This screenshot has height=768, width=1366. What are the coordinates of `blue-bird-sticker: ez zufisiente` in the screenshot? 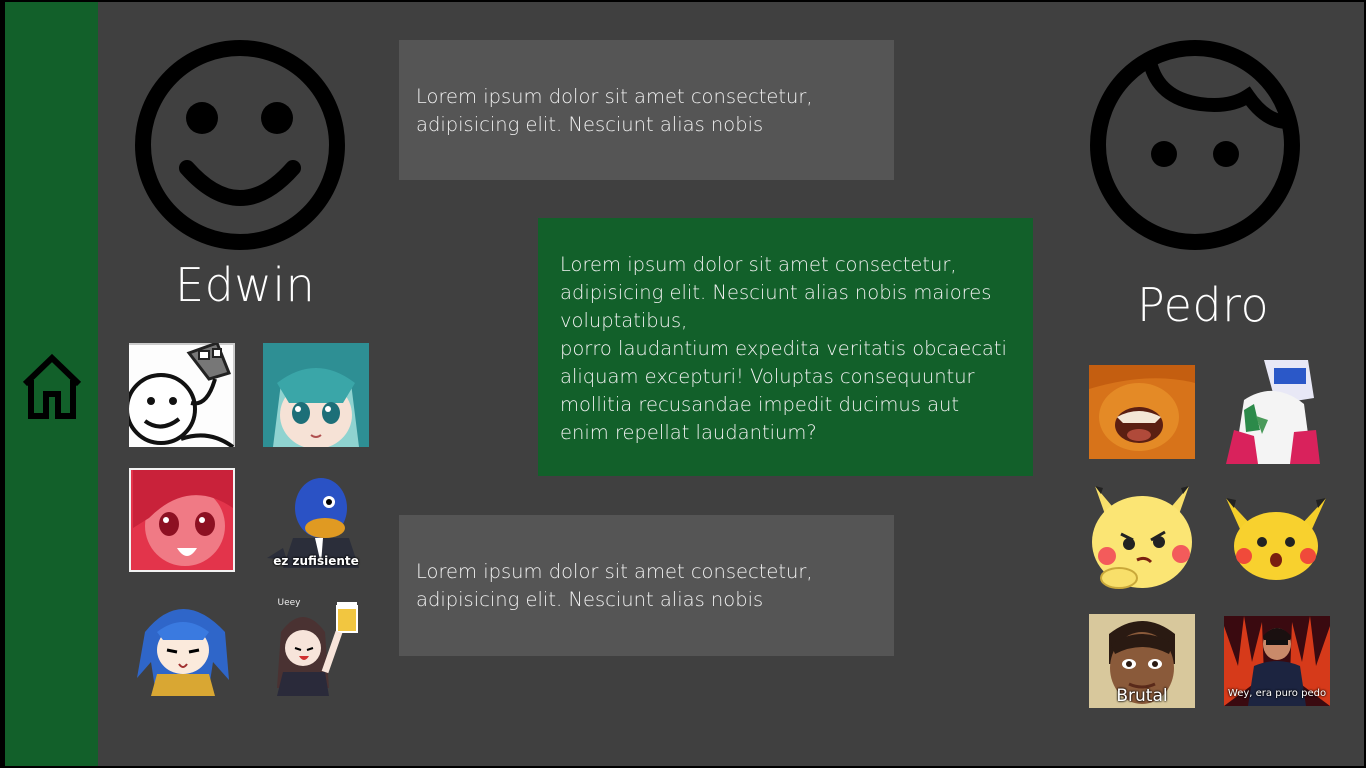 It's located at (316, 520).